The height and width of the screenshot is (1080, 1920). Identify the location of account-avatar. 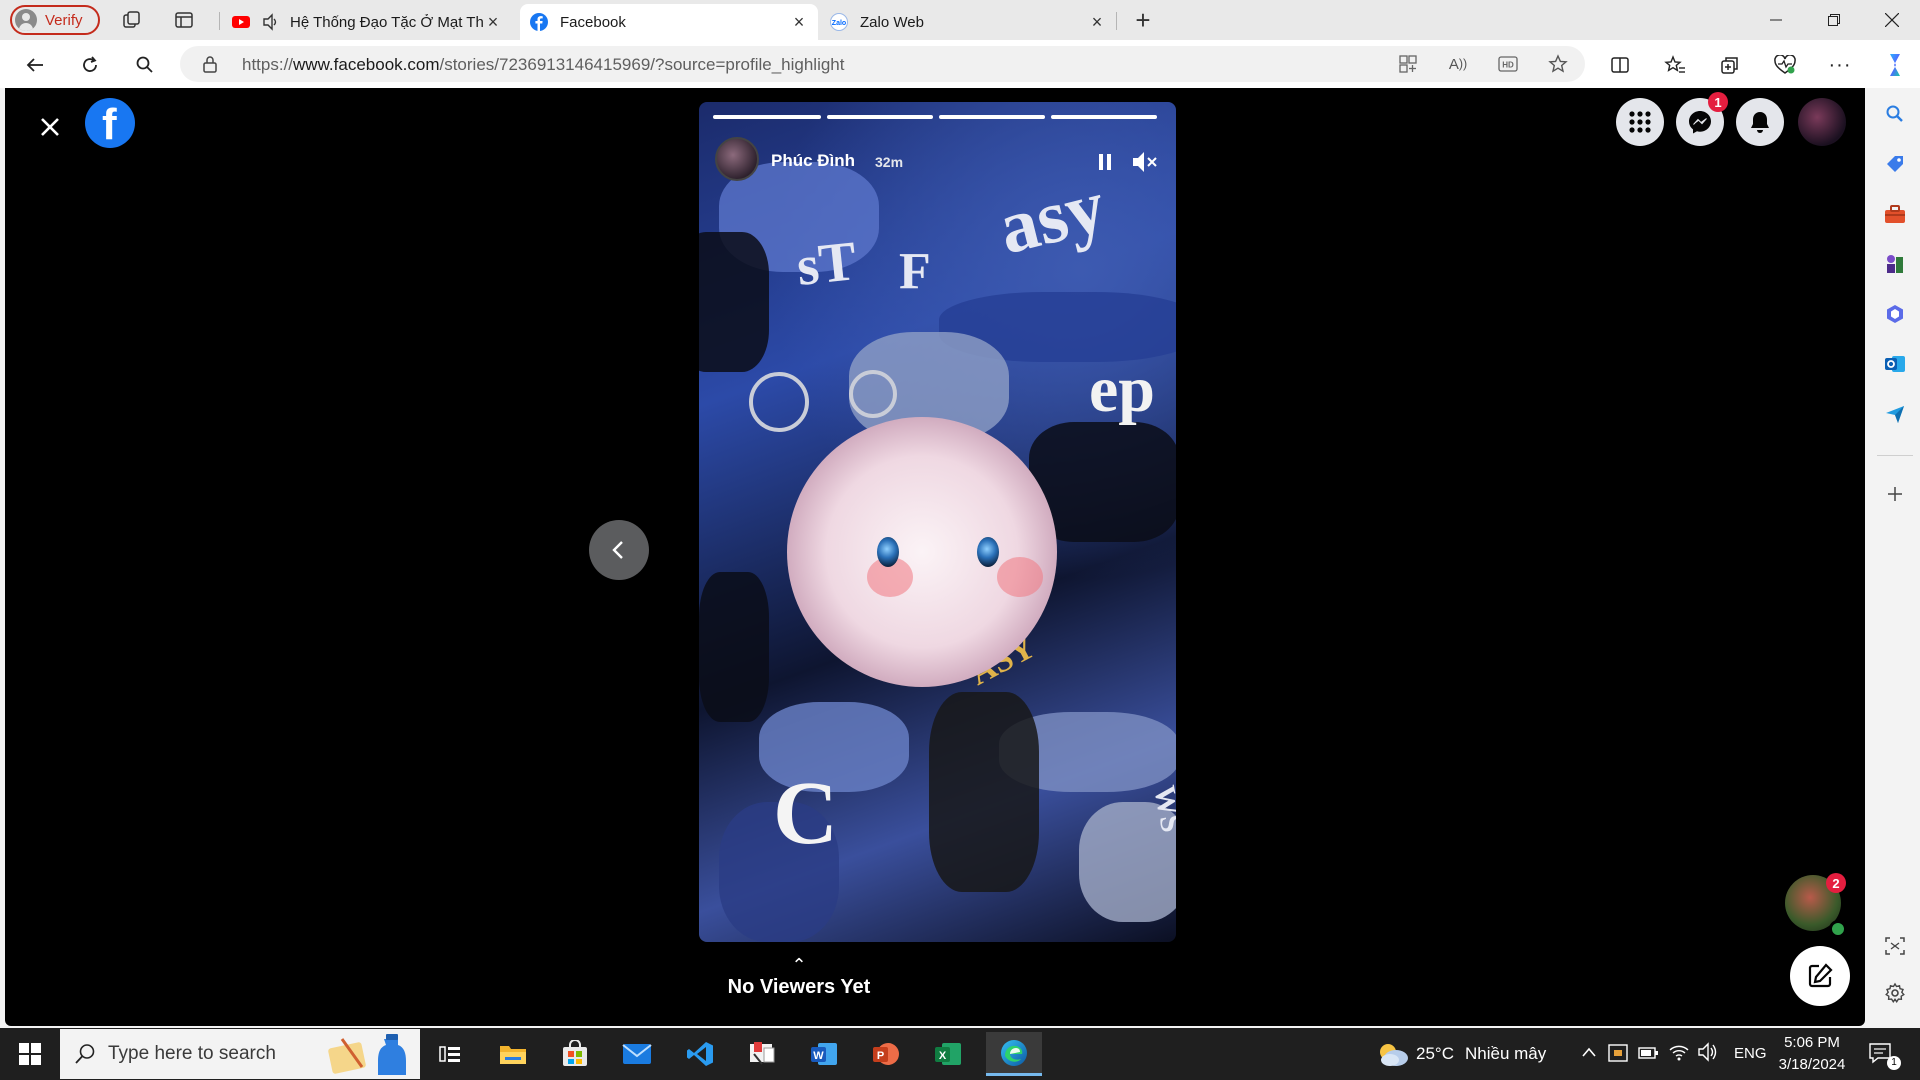
(1822, 122).